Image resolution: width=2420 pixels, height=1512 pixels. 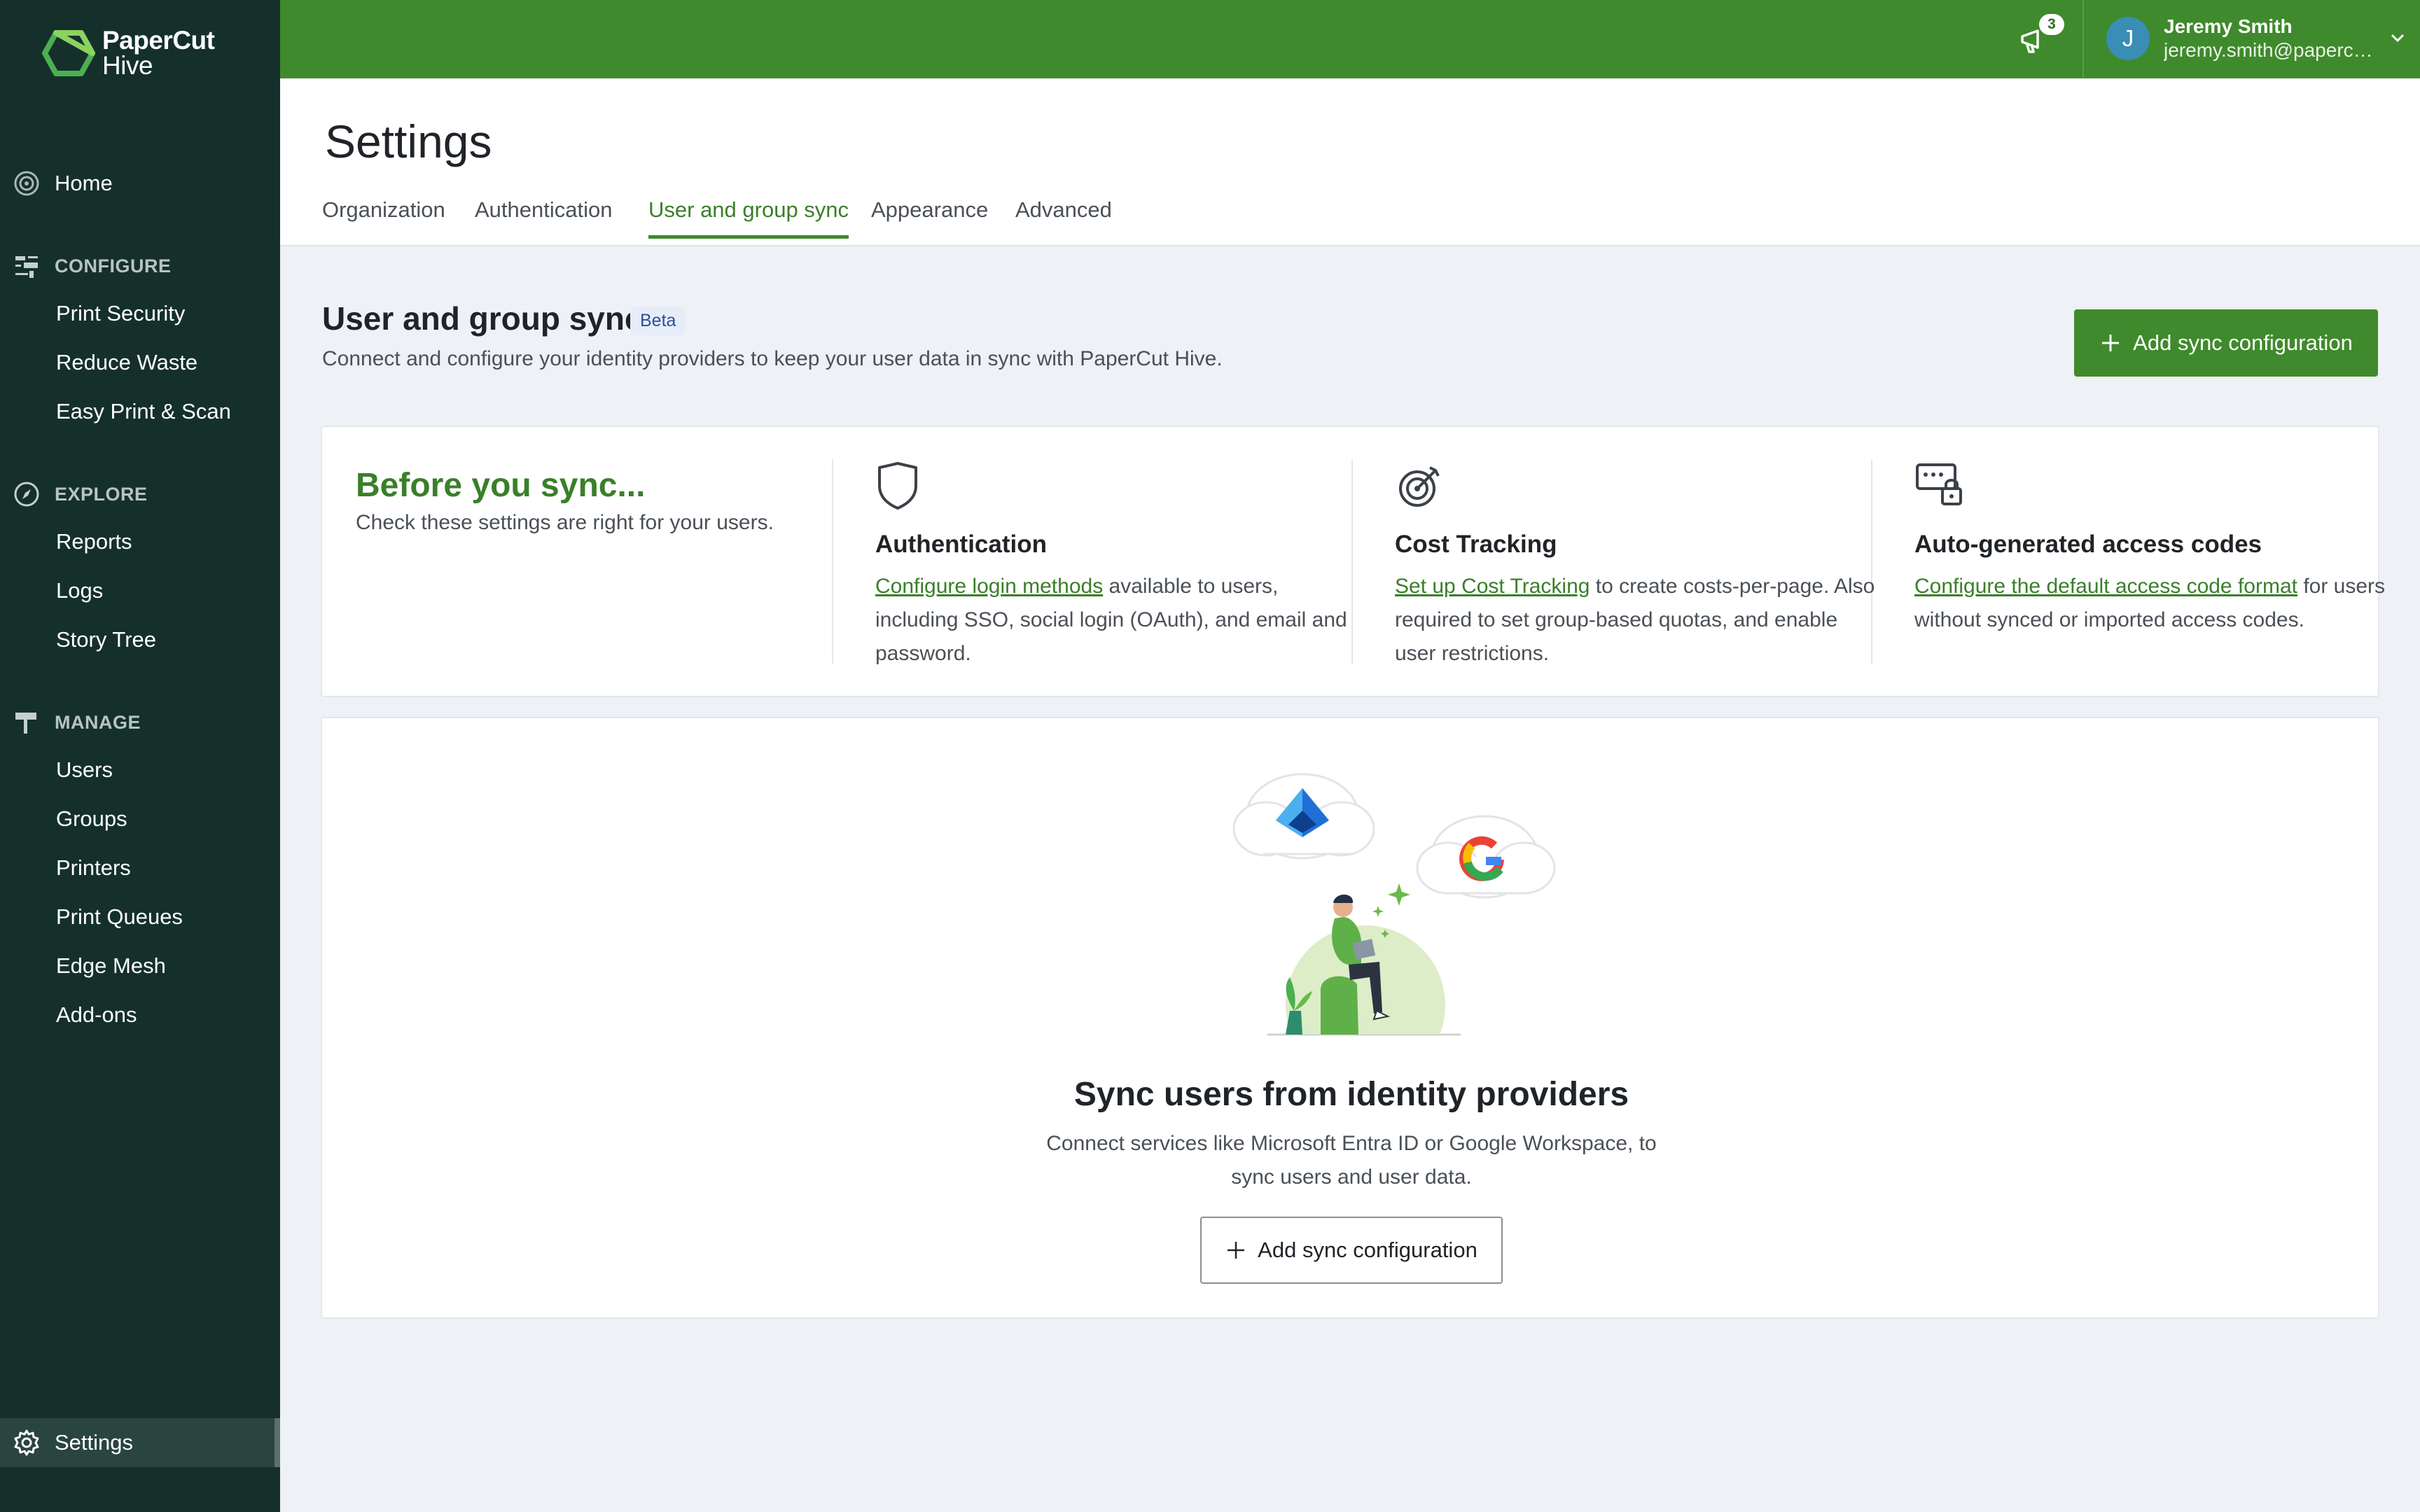 I want to click on sidebar-item-label: Settings, so click(x=94, y=1442).